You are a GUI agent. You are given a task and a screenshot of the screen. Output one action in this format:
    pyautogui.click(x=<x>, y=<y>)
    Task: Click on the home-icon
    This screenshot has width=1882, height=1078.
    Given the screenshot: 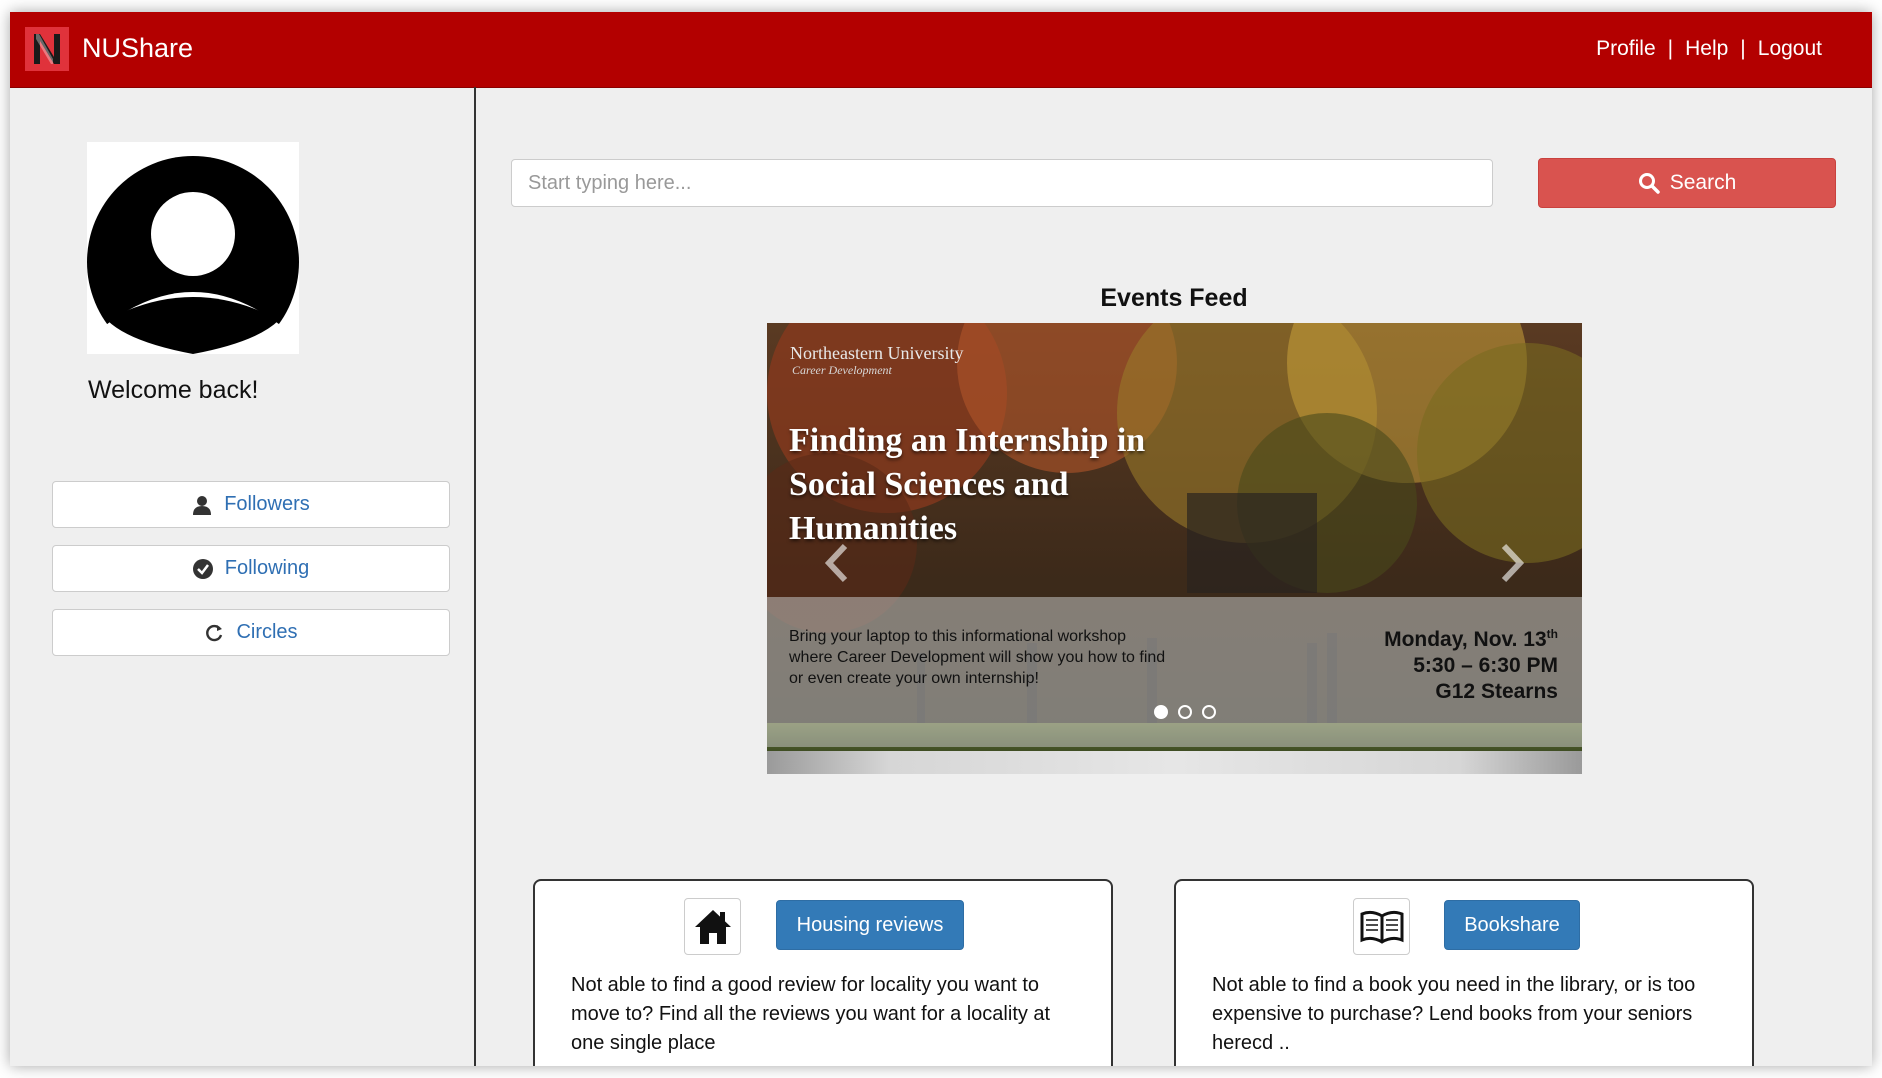 What is the action you would take?
    pyautogui.click(x=712, y=926)
    